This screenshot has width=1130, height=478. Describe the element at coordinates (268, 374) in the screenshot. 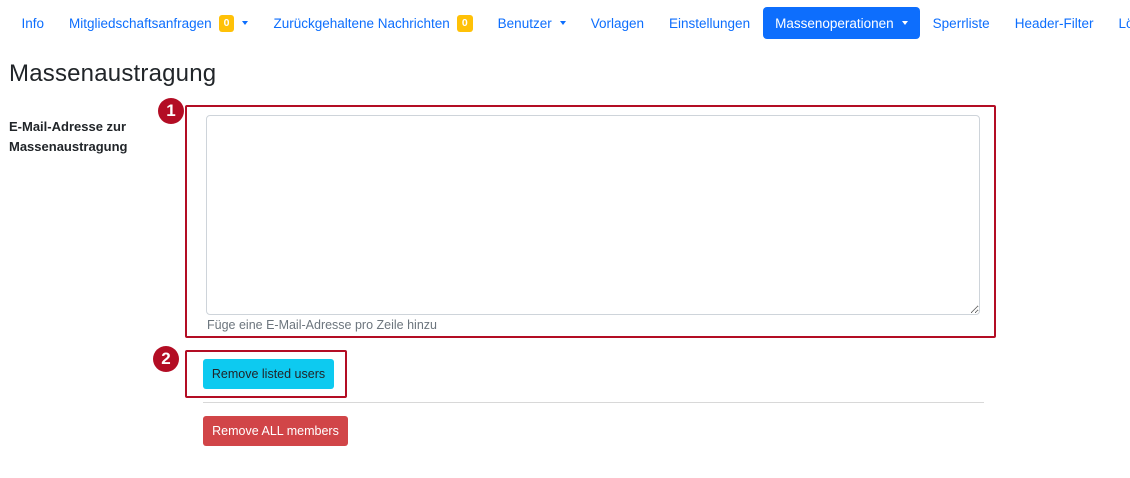

I see `remove-listed-users-button: Remove listed users` at that location.